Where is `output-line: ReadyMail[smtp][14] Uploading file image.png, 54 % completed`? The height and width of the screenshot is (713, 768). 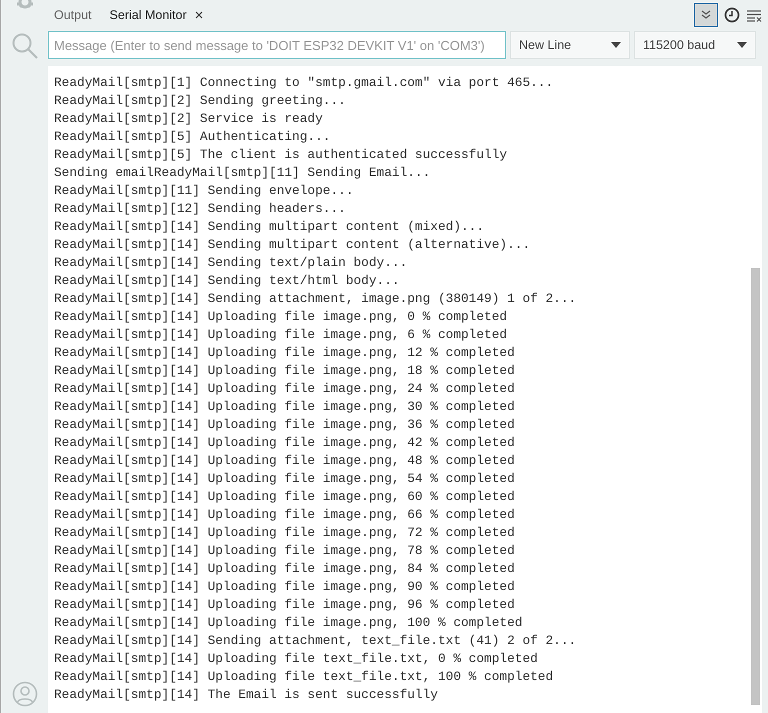
output-line: ReadyMail[smtp][14] Uploading file image.png, 54 % completed is located at coordinates (285, 479).